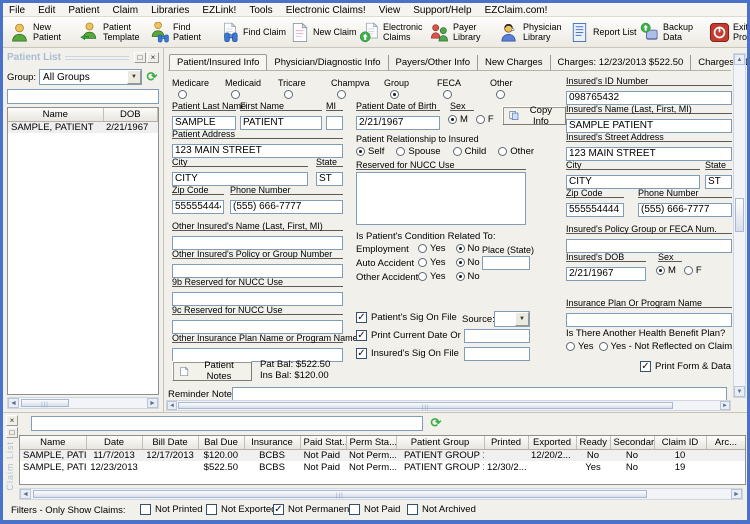  What do you see at coordinates (394, 32) in the screenshot?
I see `toolbar-electronic-claims: Electronic Claims` at bounding box center [394, 32].